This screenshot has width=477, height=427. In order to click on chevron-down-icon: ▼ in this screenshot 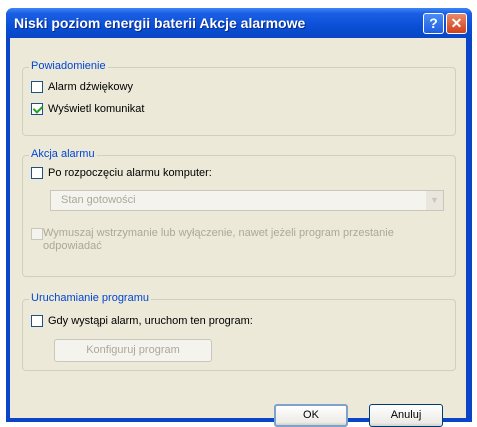, I will do `click(434, 200)`.